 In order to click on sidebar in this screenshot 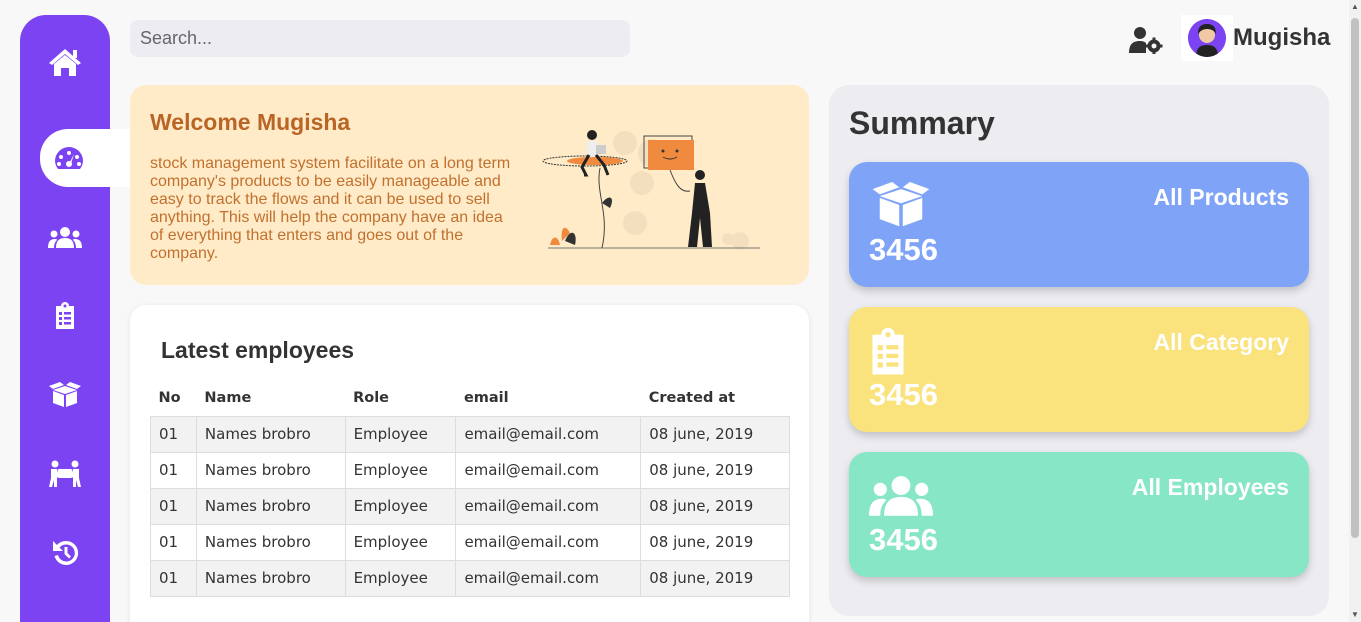, I will do `click(76, 318)`.